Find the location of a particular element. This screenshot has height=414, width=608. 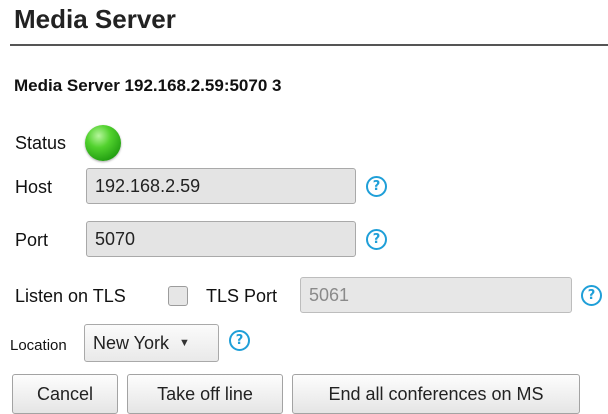

host-help-icon: ? is located at coordinates (376, 186).